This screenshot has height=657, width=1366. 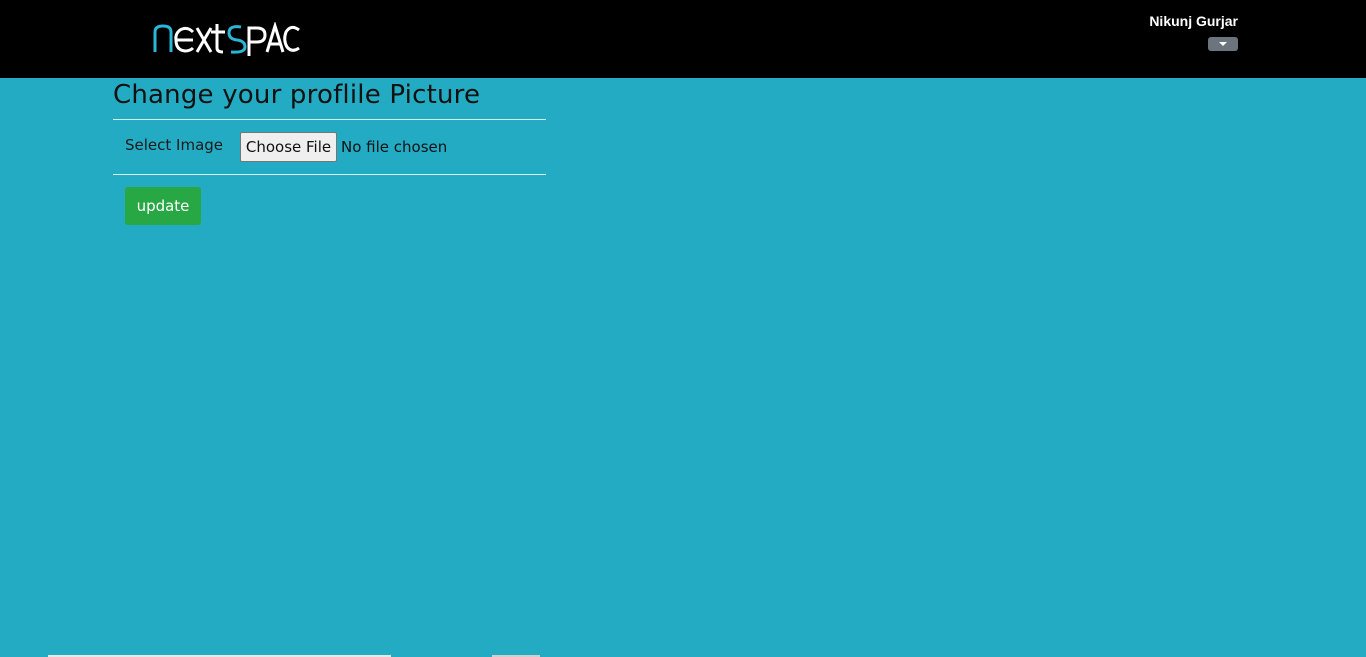 I want to click on page-title: Change your proflile Picture, so click(x=297, y=95).